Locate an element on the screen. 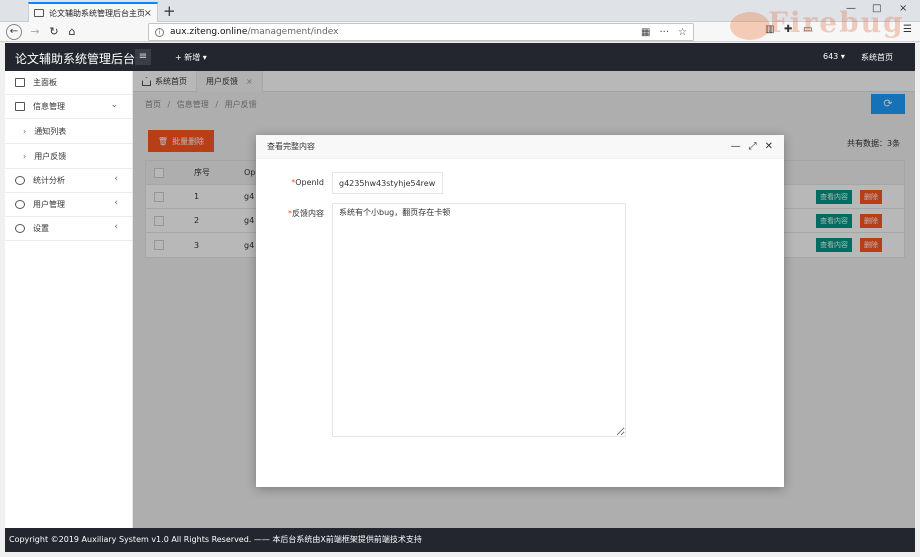  feedback-content-label-text: 反馈内容 is located at coordinates (308, 213).